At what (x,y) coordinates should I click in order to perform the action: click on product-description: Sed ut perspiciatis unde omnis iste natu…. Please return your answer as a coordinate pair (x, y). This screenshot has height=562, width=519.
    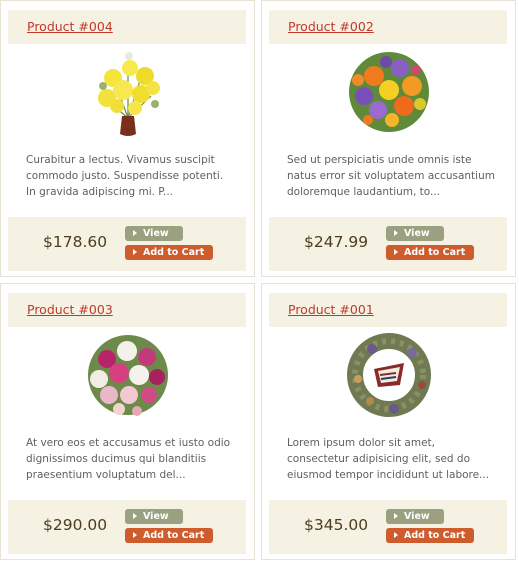
    Looking at the image, I should click on (391, 176).